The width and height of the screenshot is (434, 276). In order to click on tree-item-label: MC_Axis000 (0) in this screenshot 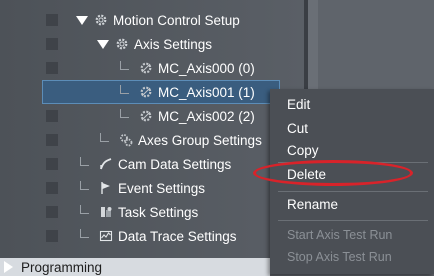, I will do `click(206, 68)`.